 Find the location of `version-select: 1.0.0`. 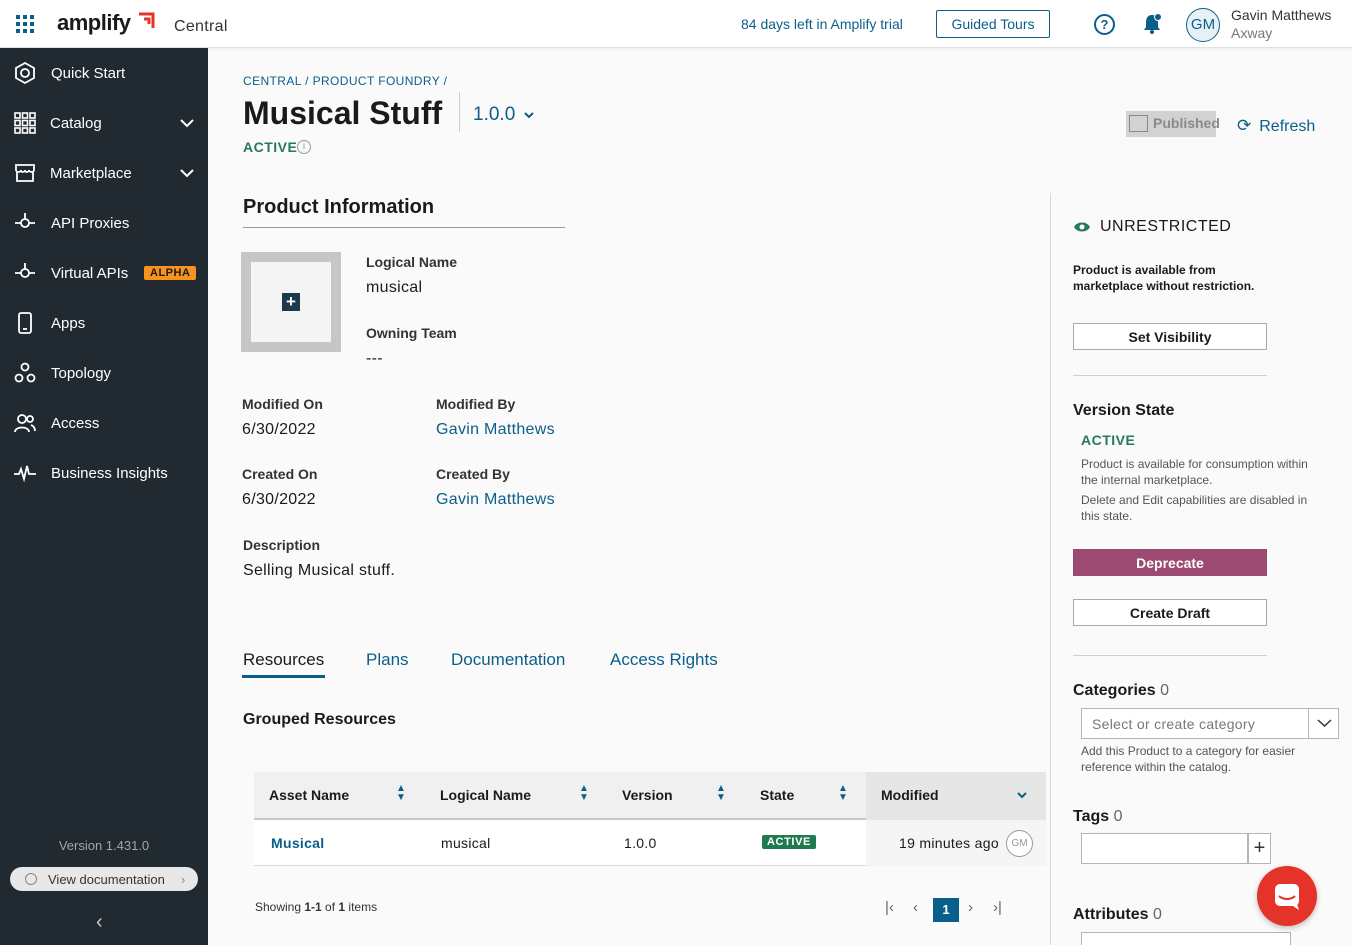

version-select: 1.0.0 is located at coordinates (504, 115).